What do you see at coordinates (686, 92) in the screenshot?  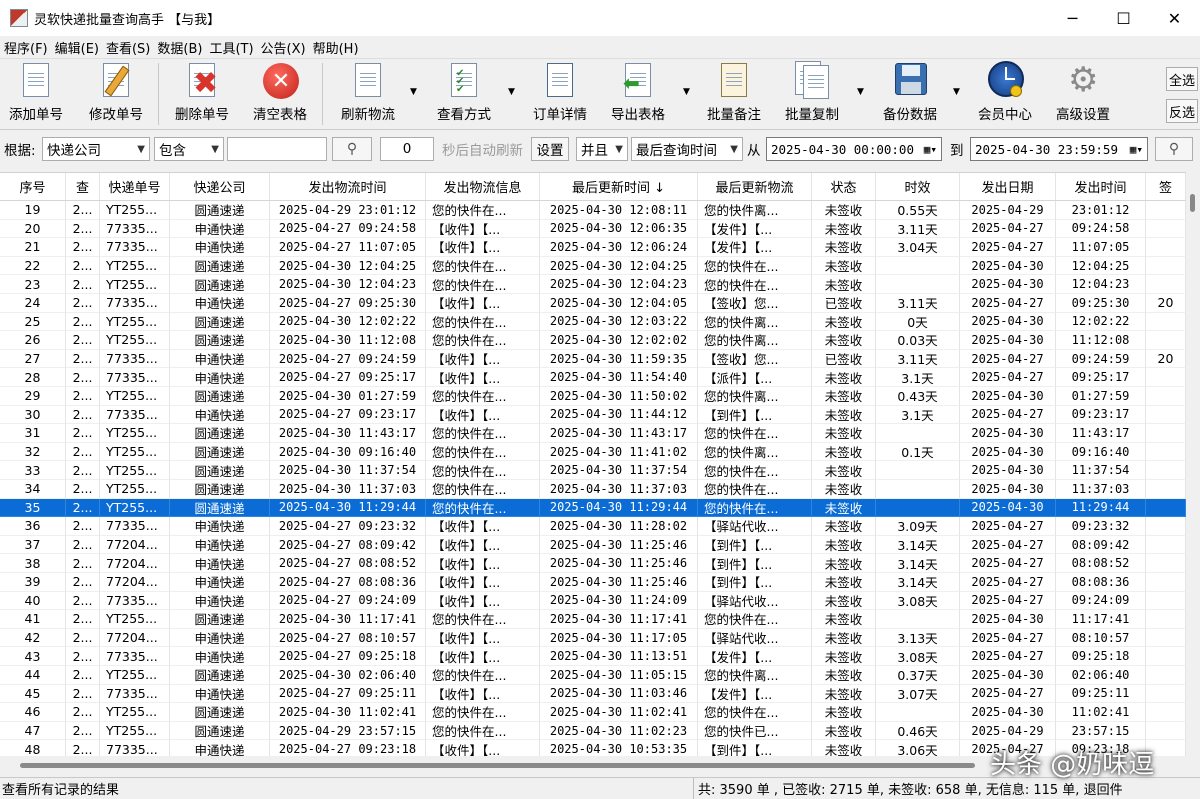 I see `export-dropdown-icon: ▼` at bounding box center [686, 92].